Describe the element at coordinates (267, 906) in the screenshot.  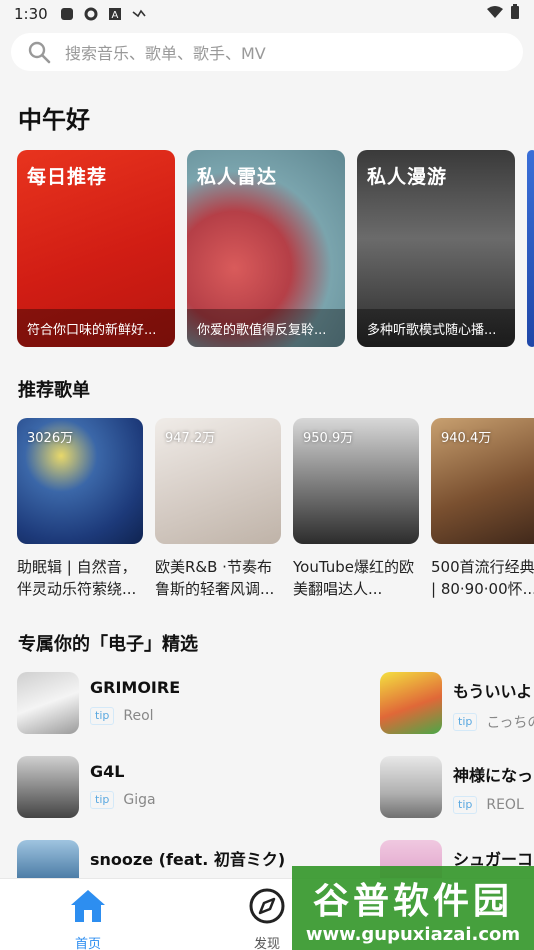
I see `compass-icon` at that location.